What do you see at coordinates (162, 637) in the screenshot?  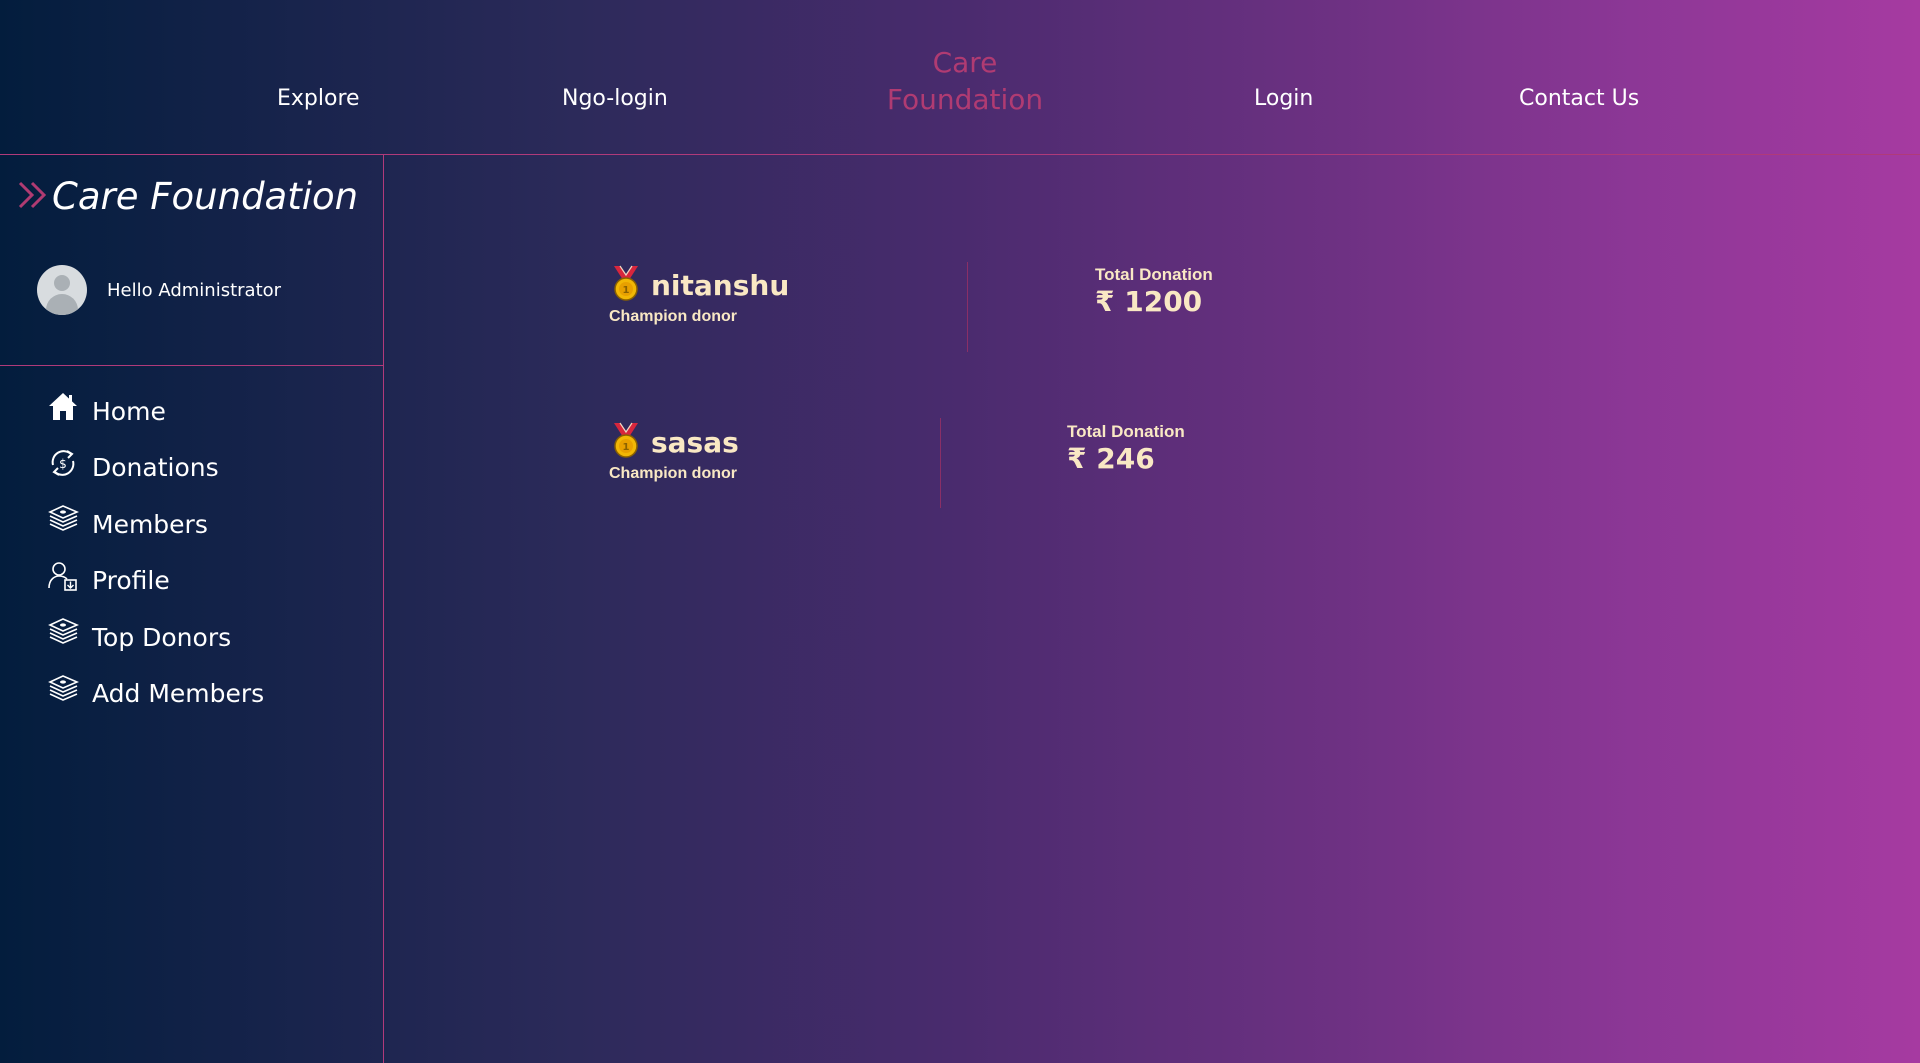 I see `sidebar-item-label: Top Donors` at bounding box center [162, 637].